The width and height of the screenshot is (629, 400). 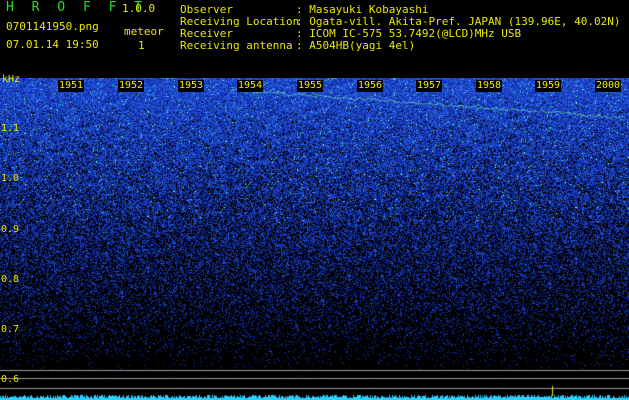 I want to click on y-tick-1-1: 1.1, so click(x=10, y=128).